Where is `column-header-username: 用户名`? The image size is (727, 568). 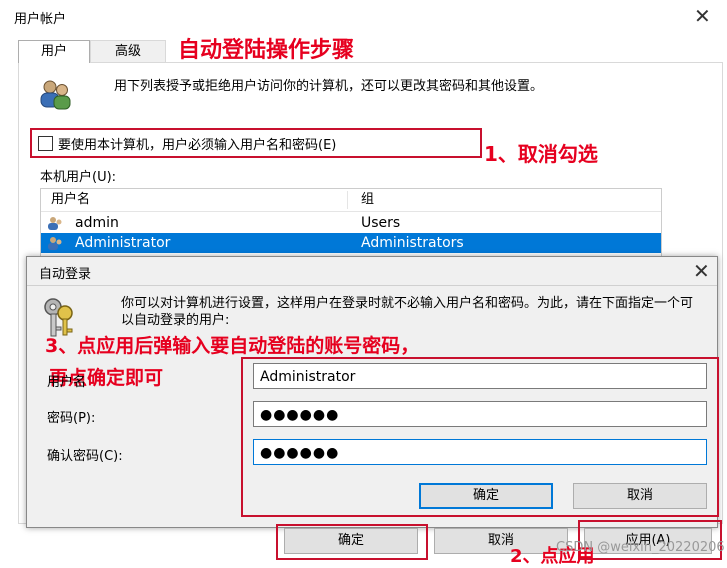 column-header-username: 用户名 is located at coordinates (70, 200).